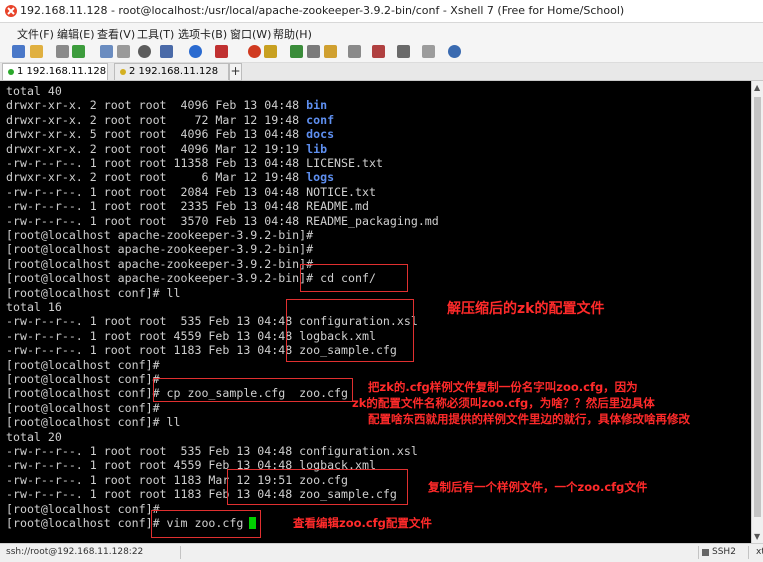 The image size is (763, 562). What do you see at coordinates (354, 278) in the screenshot?
I see `highlight-box-cd` at bounding box center [354, 278].